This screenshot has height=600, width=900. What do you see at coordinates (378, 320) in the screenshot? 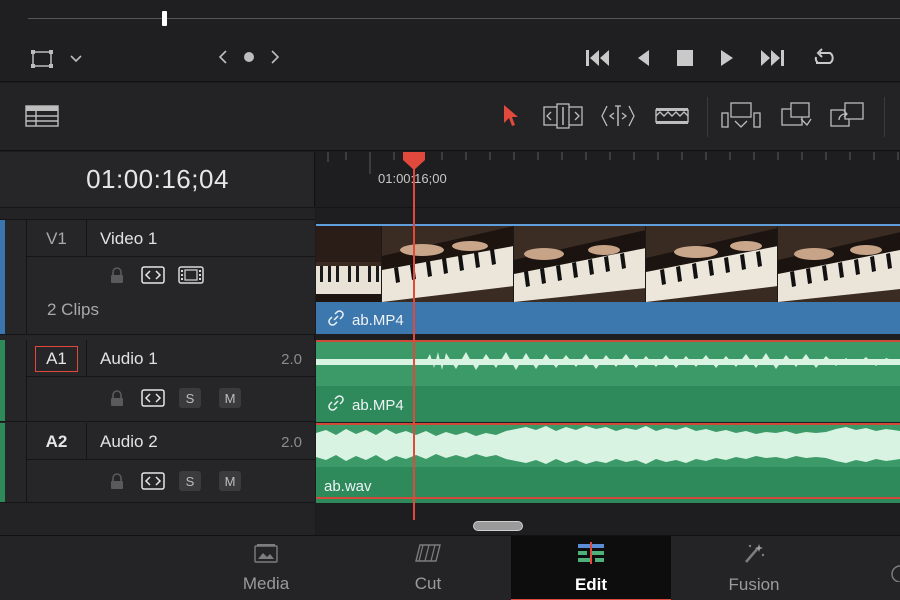
I see `video-clip-name: ab.MP4` at bounding box center [378, 320].